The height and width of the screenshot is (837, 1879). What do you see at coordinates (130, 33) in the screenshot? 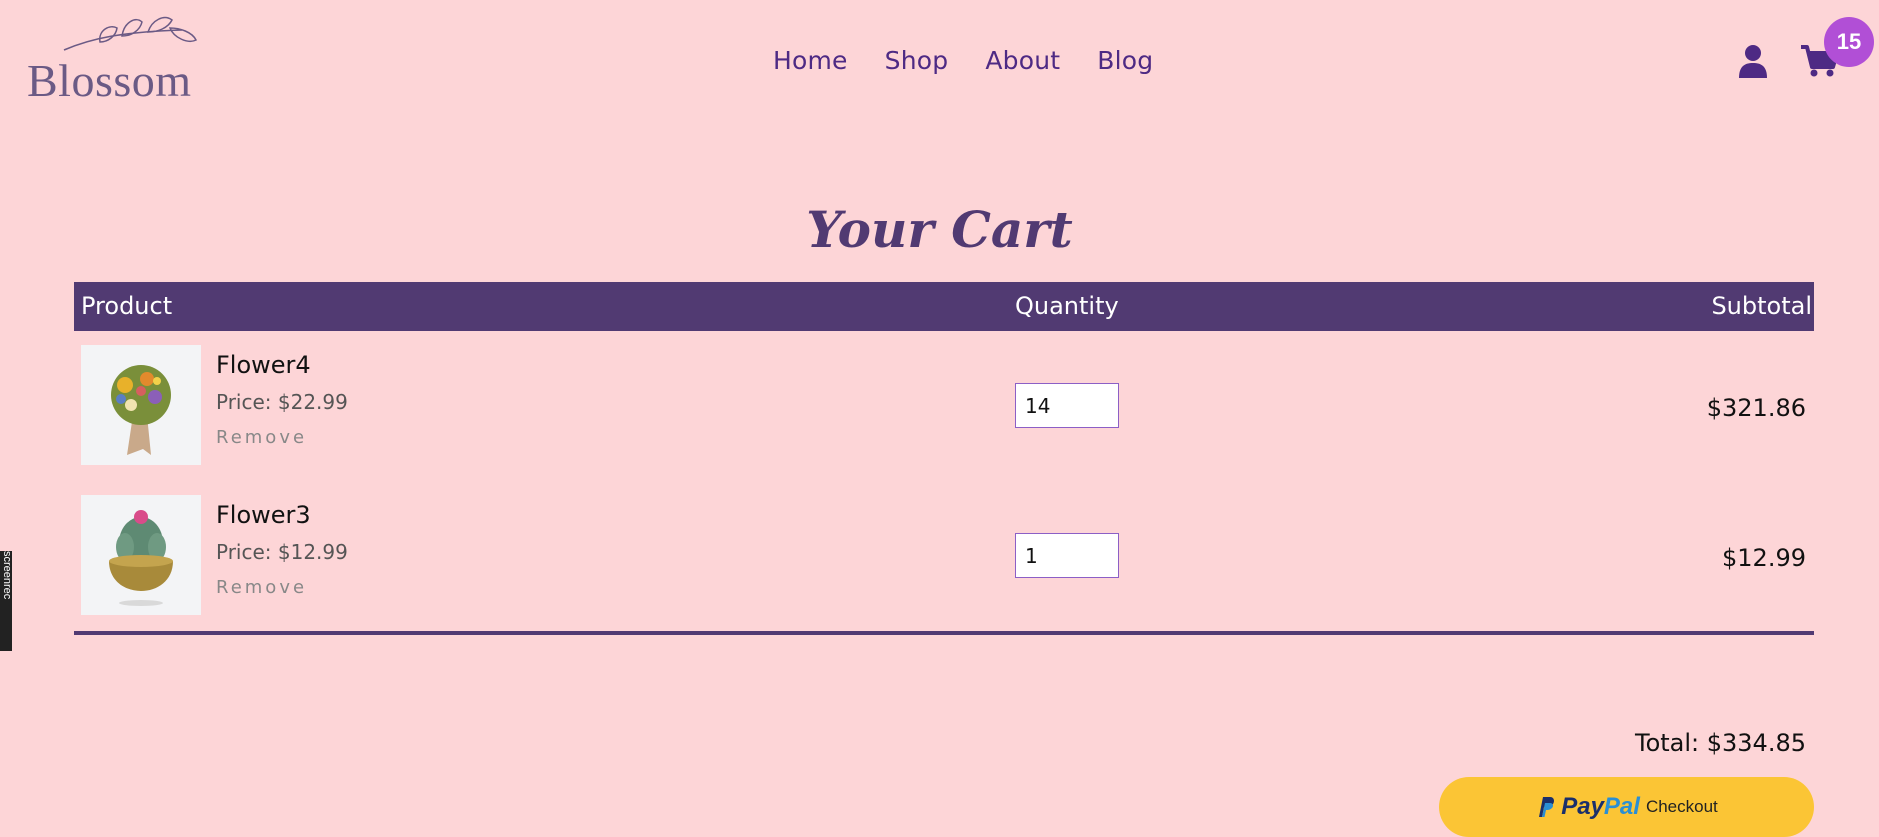
I see `leaf-branch-icon` at bounding box center [130, 33].